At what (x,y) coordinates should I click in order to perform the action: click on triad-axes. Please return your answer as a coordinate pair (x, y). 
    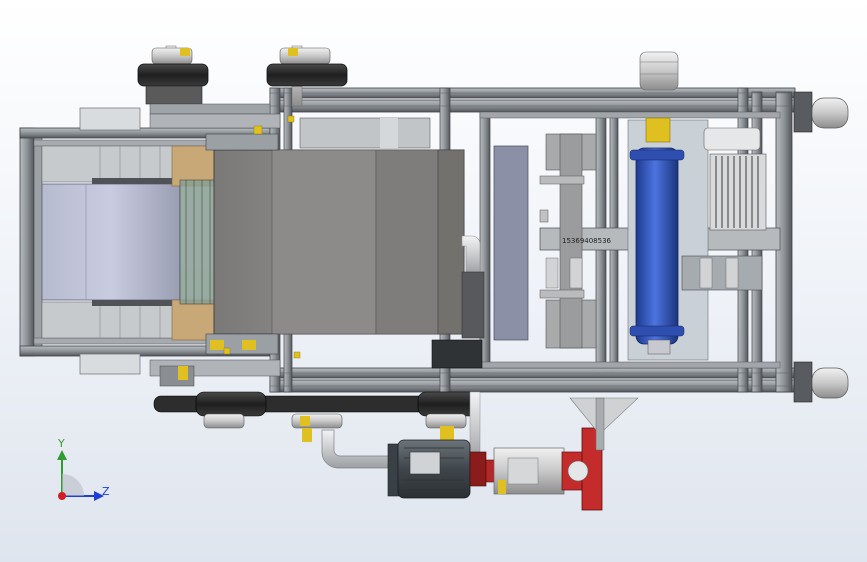
    Looking at the image, I should click on (80, 475).